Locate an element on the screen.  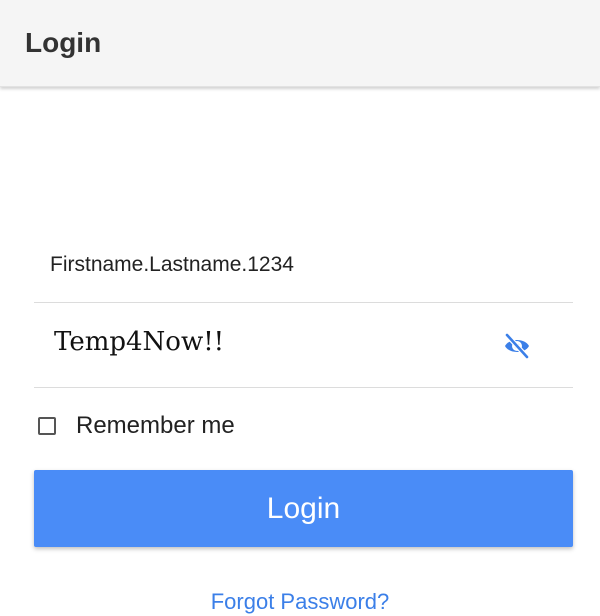
login-button: Login is located at coordinates (303, 508).